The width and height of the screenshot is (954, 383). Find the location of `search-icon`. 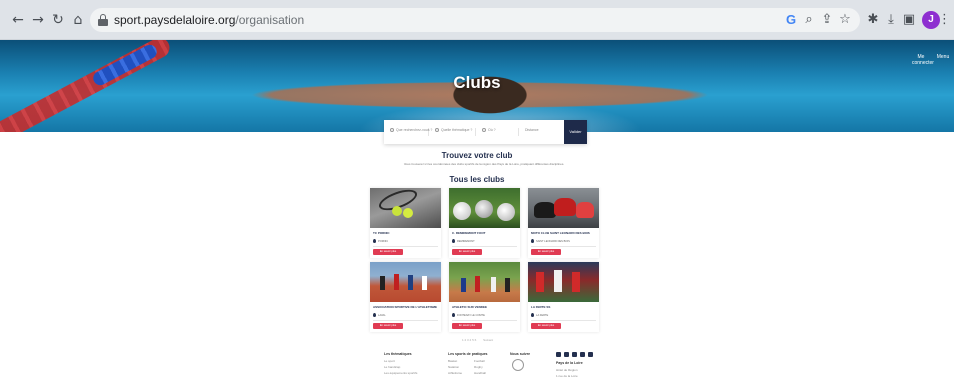

search-icon is located at coordinates (392, 130).